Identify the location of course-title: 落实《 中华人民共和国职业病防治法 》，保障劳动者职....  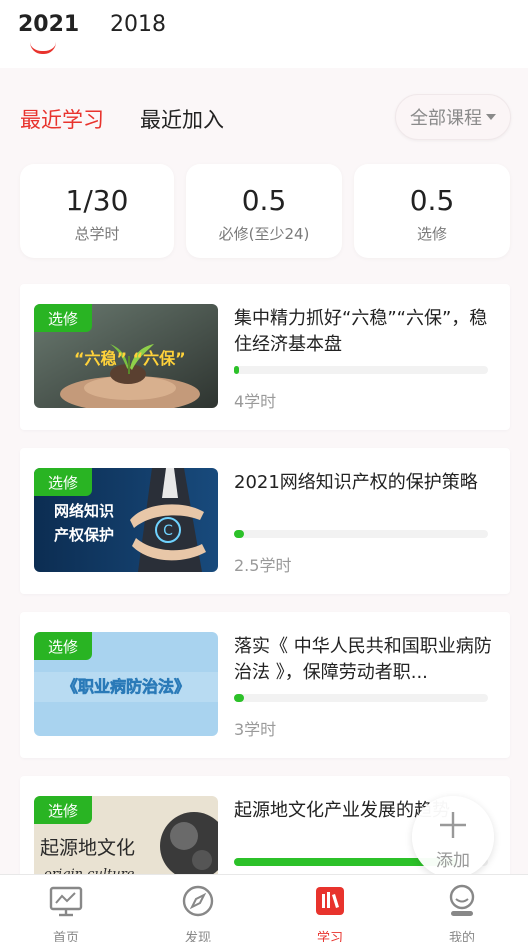
(363, 659).